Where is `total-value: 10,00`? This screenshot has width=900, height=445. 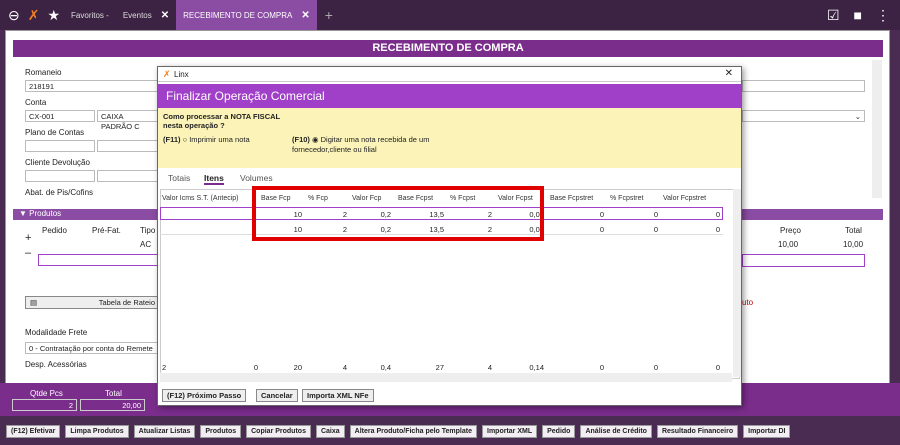
total-value: 10,00 is located at coordinates (853, 244).